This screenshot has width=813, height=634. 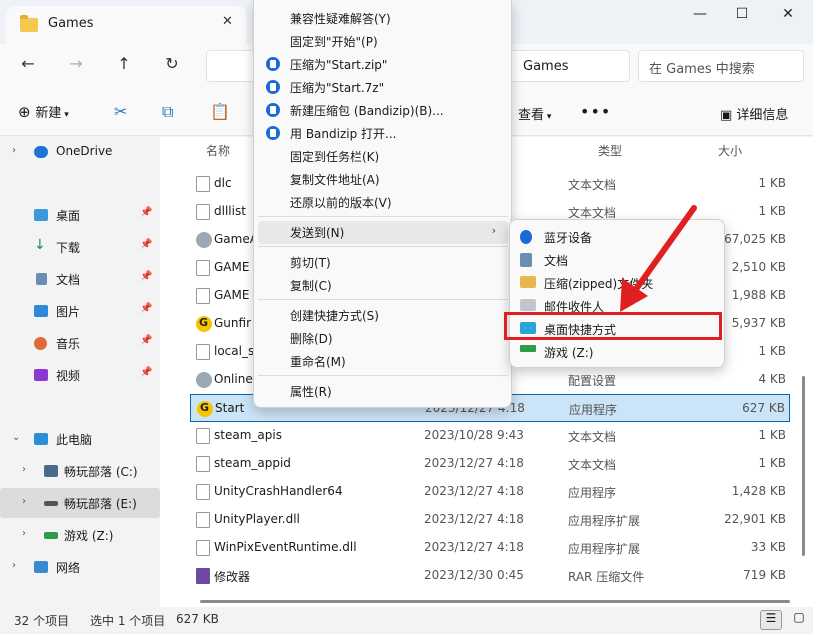 I want to click on menu-item-properties: 属性(R), so click(x=383, y=391).